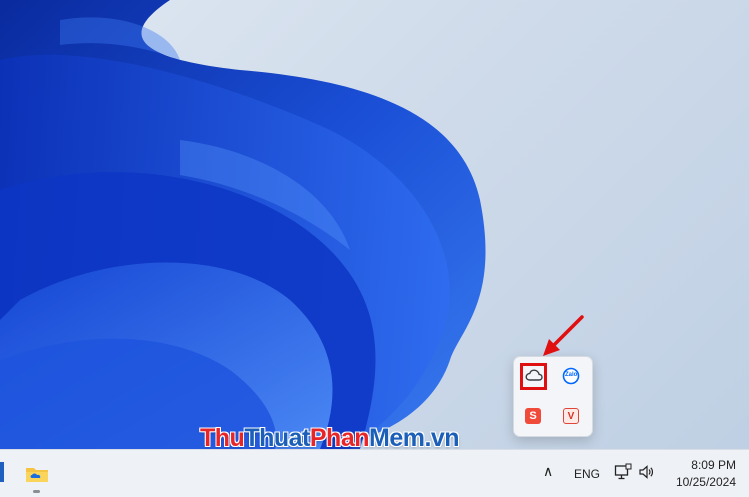 The image size is (749, 497). What do you see at coordinates (553, 396) in the screenshot?
I see `hidden-icons-flyout: Zalo S V` at bounding box center [553, 396].